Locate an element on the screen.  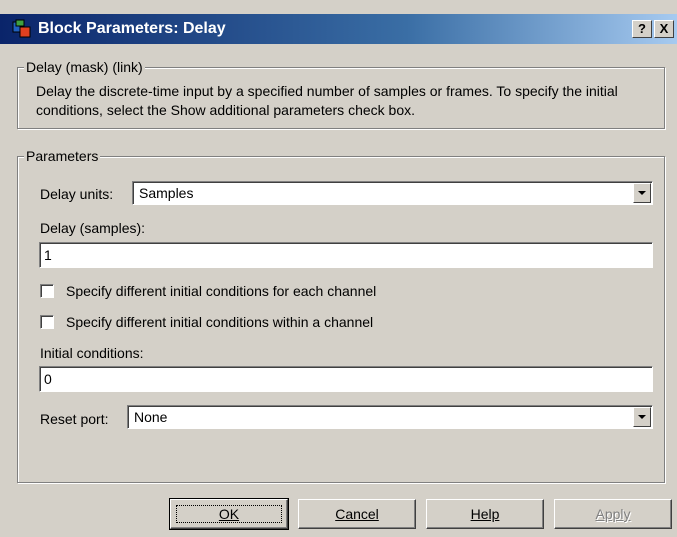
parameters-groupbox-label: Parameters is located at coordinates (62, 156).